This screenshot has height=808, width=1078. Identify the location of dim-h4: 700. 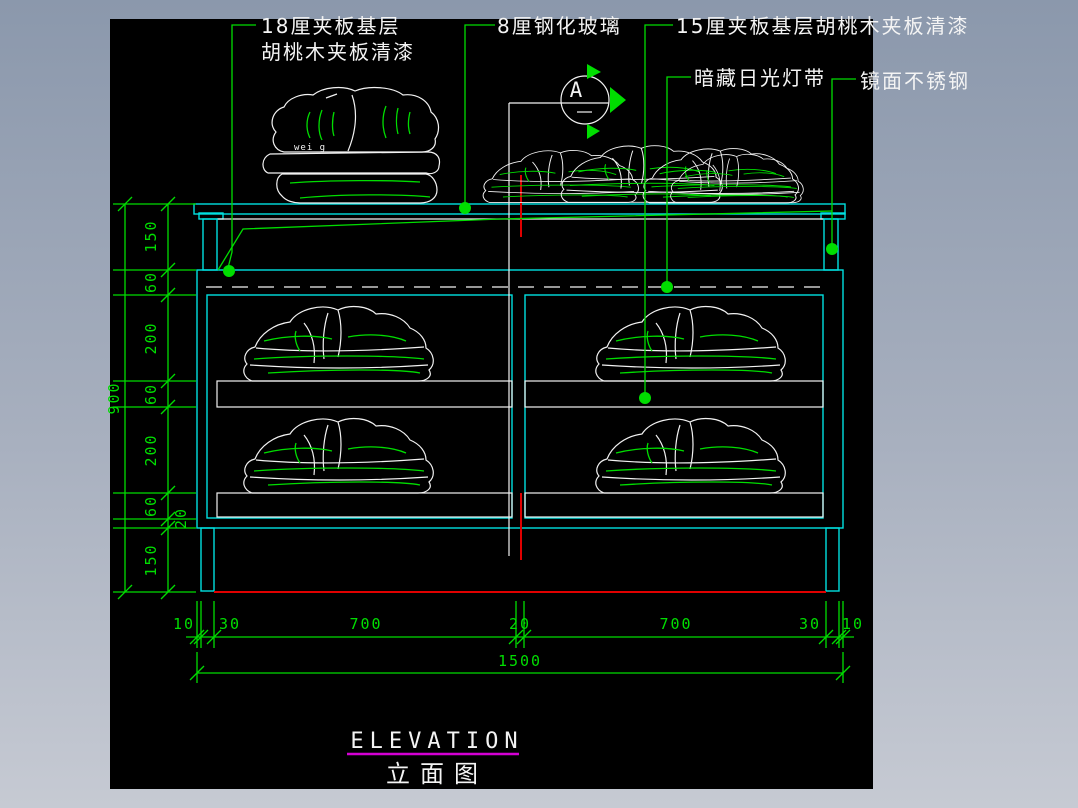
(675, 624).